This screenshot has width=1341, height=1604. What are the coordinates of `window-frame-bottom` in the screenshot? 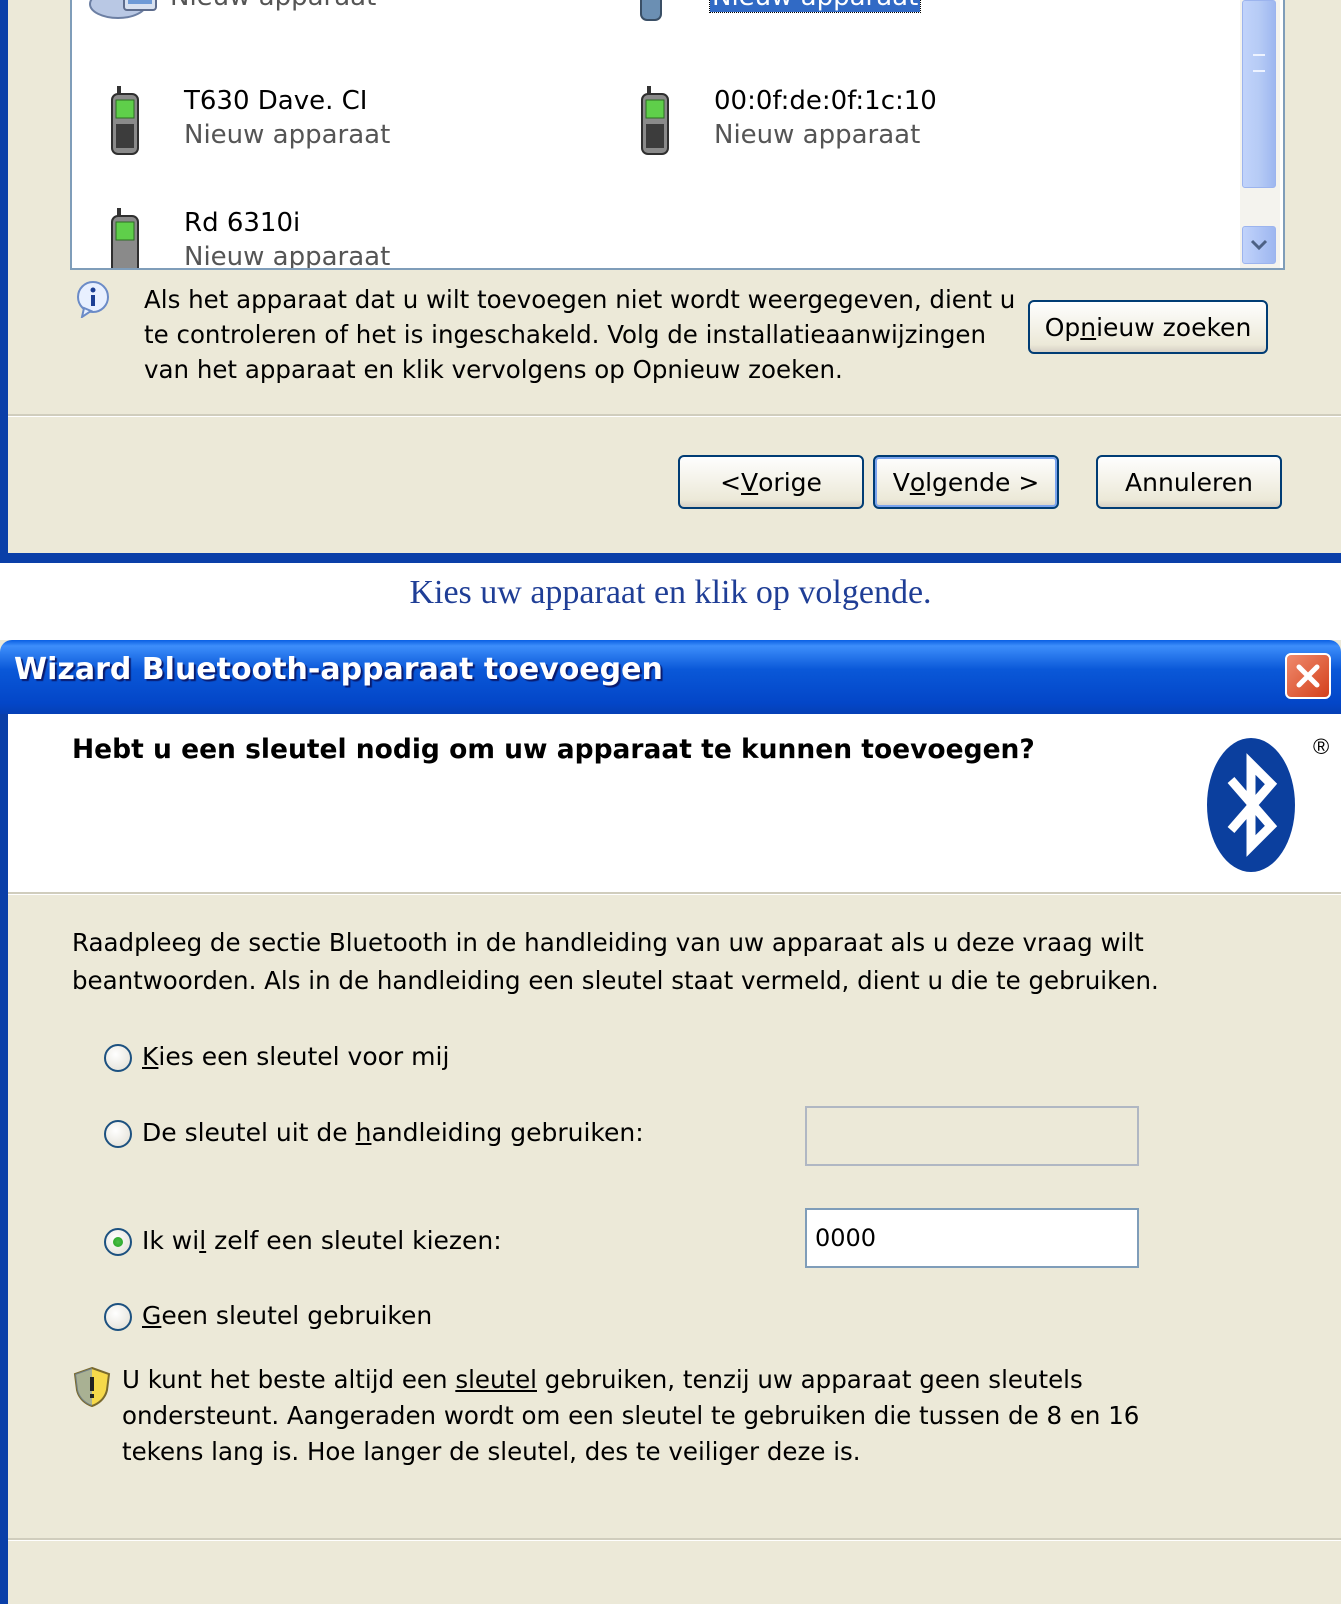 It's located at (670, 558).